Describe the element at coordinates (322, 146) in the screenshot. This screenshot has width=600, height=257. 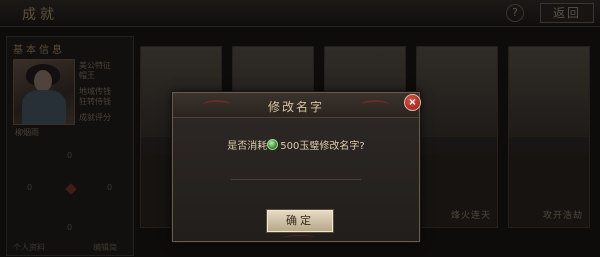
I see `message-suffix: 500玉璧修改名字?` at that location.